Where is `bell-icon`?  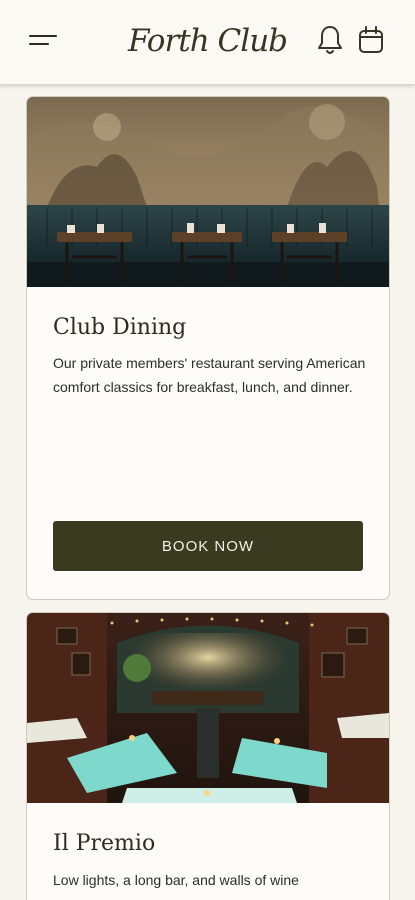 bell-icon is located at coordinates (330, 40).